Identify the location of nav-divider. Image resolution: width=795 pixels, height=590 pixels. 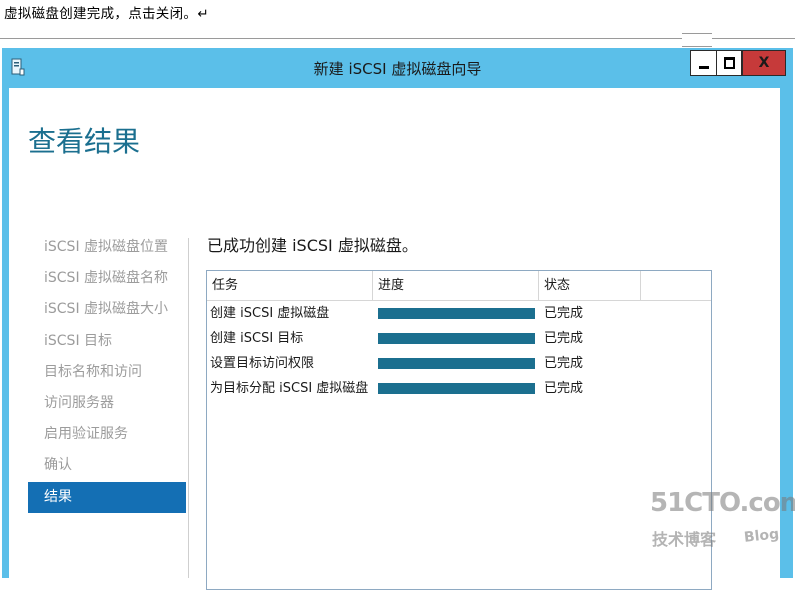
(188, 408).